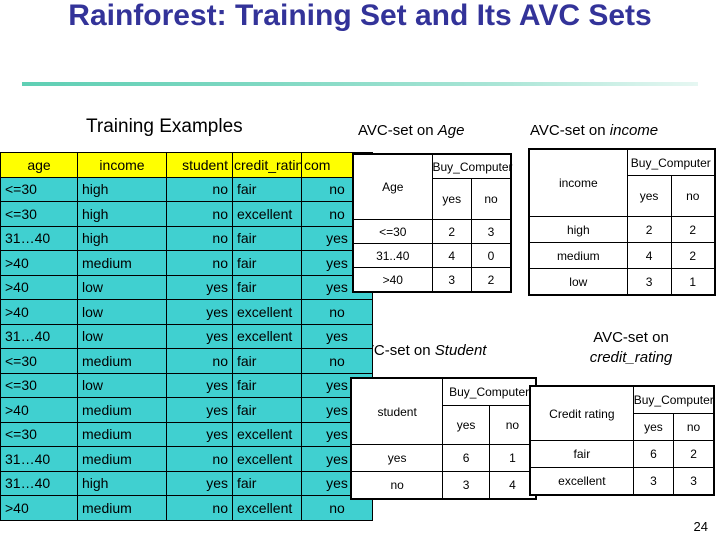 This screenshot has width=720, height=540. I want to click on training-examples-caption: Training Examples, so click(164, 126).